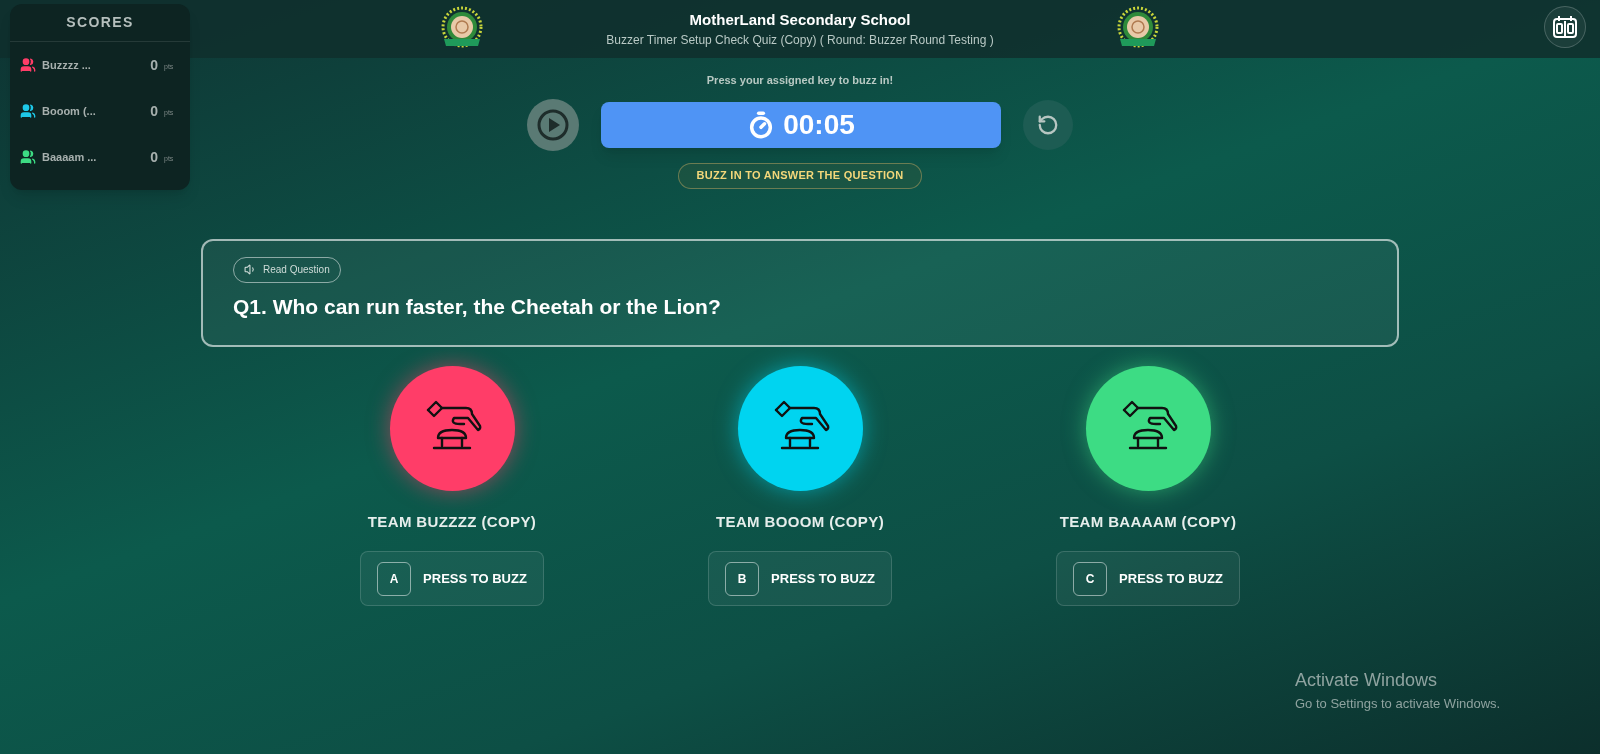 The image size is (1600, 754). I want to click on speaker-icon, so click(250, 269).